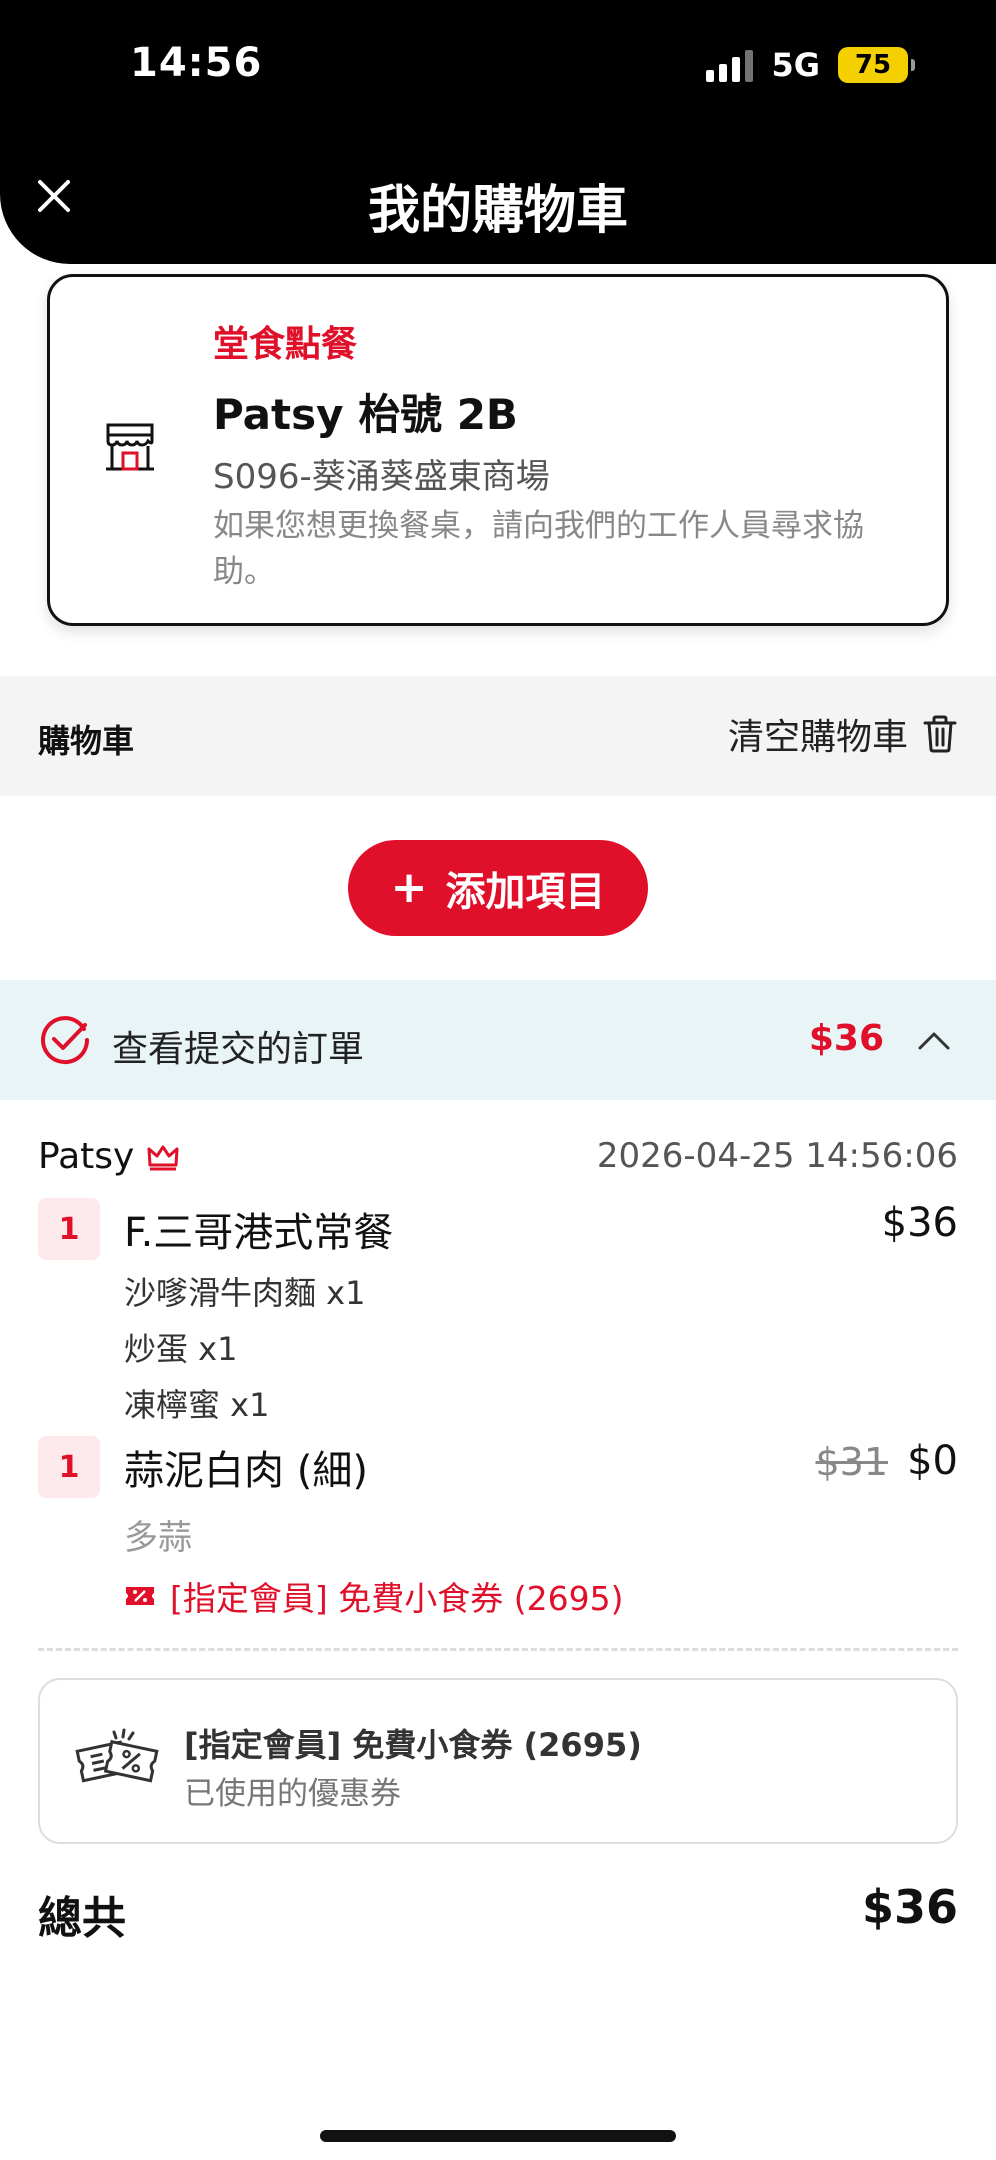 Image resolution: width=996 pixels, height=2160 pixels. Describe the element at coordinates (817, 737) in the screenshot. I see `clear-cart-label: 清空購物車` at that location.